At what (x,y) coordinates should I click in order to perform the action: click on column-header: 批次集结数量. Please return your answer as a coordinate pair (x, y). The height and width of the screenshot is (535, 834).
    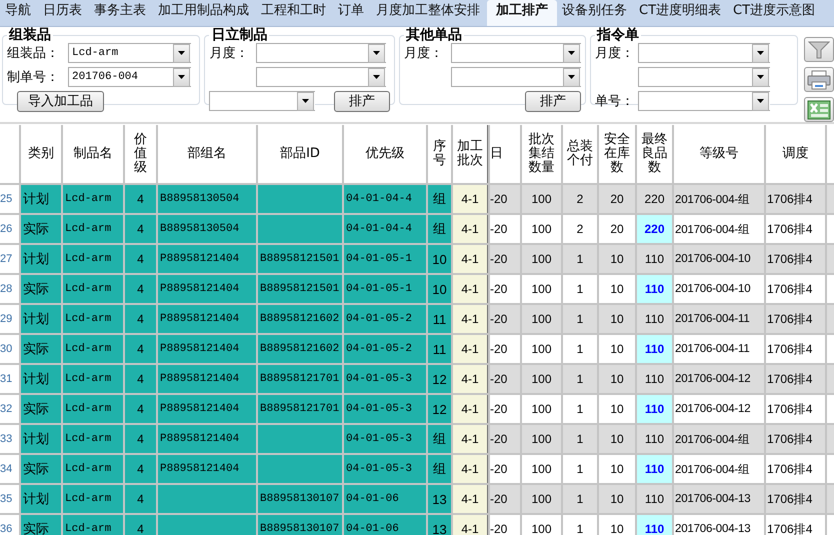
    Looking at the image, I should click on (541, 154).